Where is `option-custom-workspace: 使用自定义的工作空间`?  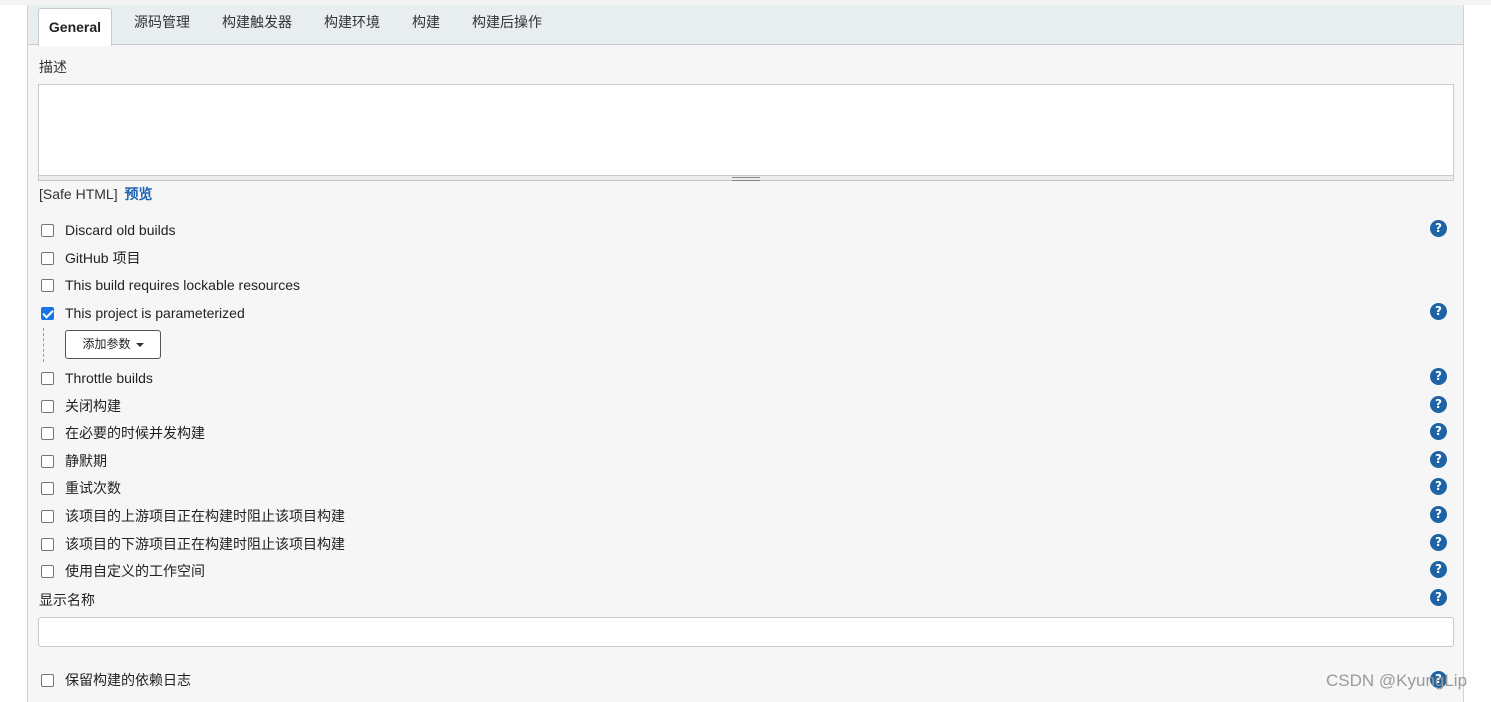 option-custom-workspace: 使用自定义的工作空间 is located at coordinates (123, 571).